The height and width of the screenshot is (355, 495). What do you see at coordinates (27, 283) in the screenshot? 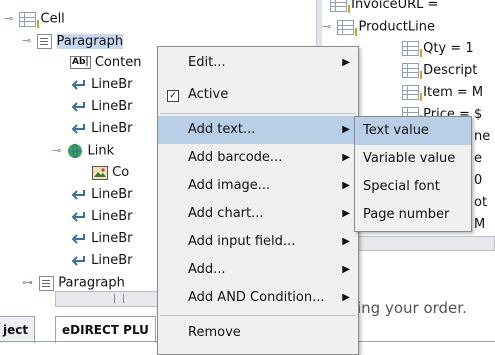
I see `collapse-toggle-icon: ⊶` at bounding box center [27, 283].